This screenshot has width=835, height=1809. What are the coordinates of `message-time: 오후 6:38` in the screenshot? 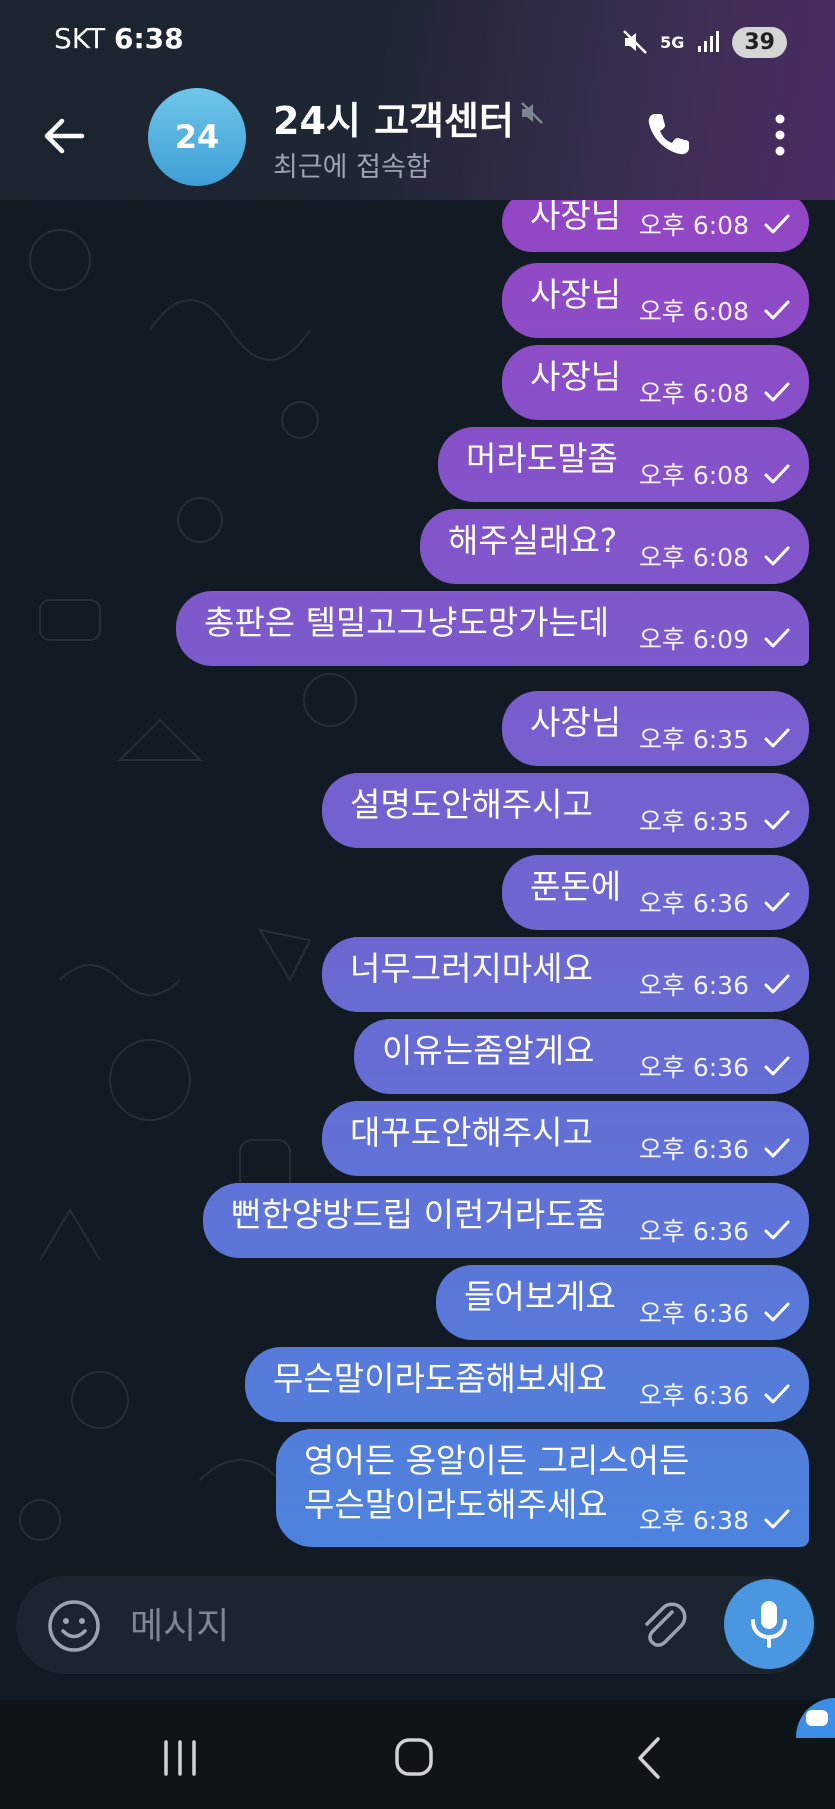 It's located at (693, 1520).